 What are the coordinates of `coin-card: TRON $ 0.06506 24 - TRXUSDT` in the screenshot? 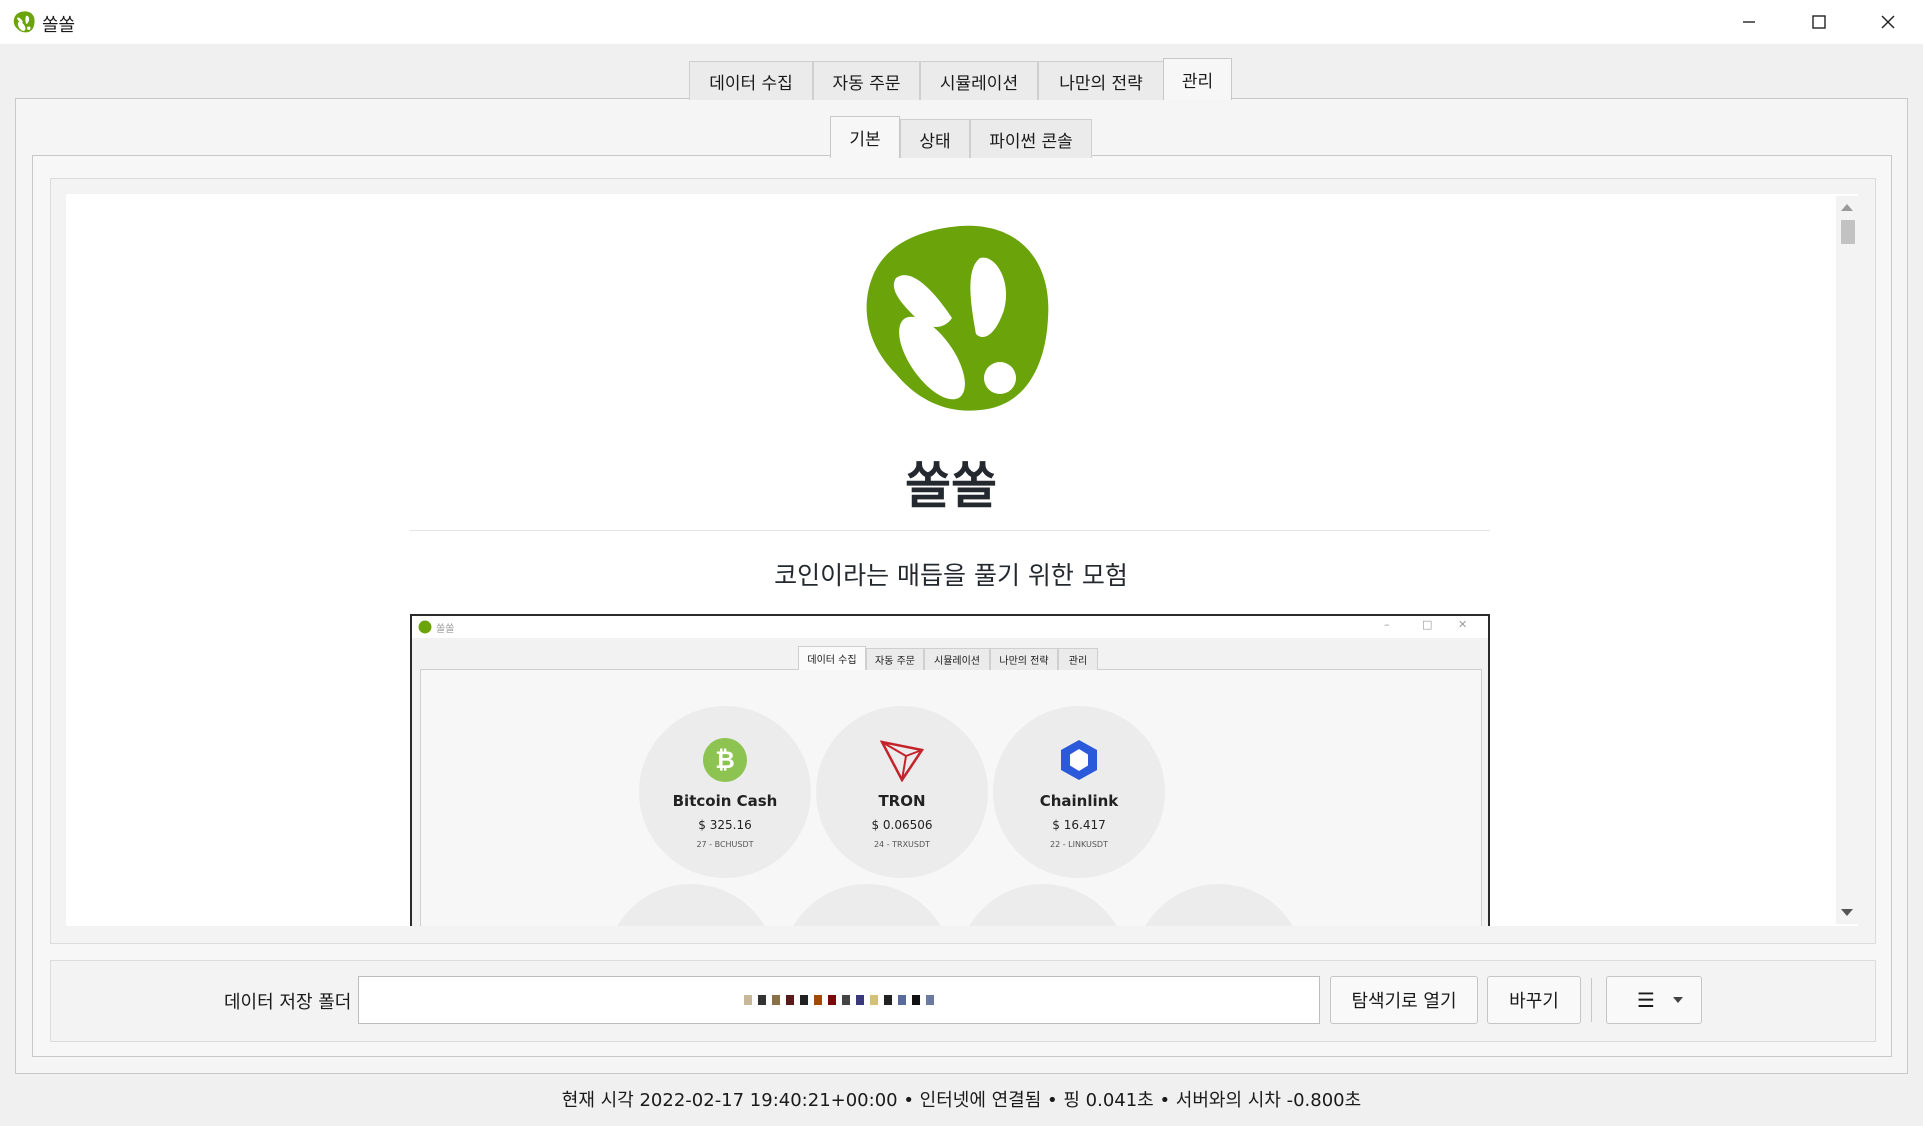 It's located at (902, 792).